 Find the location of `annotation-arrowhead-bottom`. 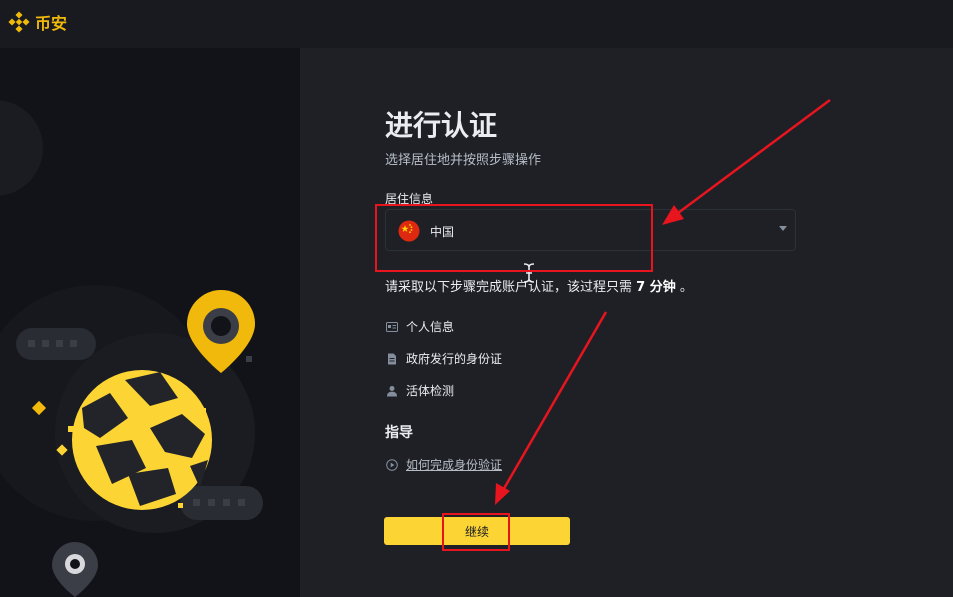

annotation-arrowhead-bottom is located at coordinates (502, 494).